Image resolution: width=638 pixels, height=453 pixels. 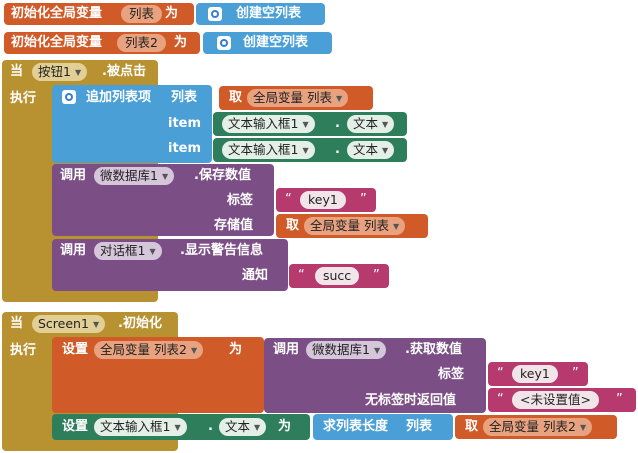 I want to click on set-textbox-text-block: 设置 文本输入框1 ▼ . 文本 ▼ 为, so click(x=181, y=427).